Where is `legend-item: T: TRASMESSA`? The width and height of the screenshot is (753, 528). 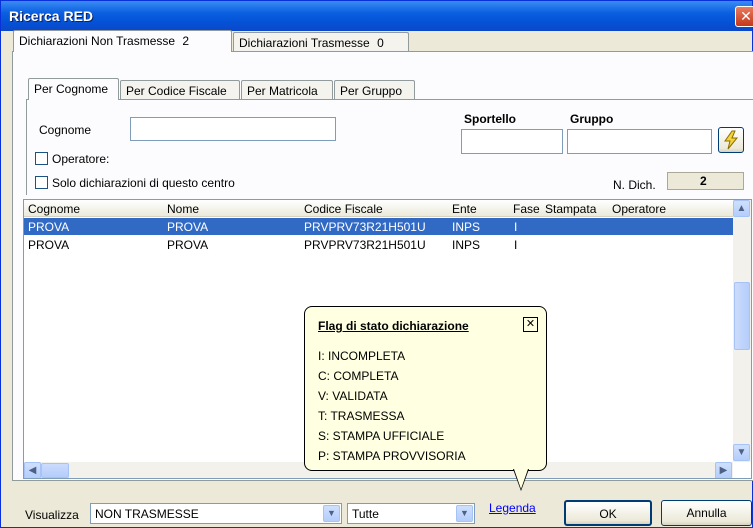 legend-item: T: TRASMESSA is located at coordinates (361, 416).